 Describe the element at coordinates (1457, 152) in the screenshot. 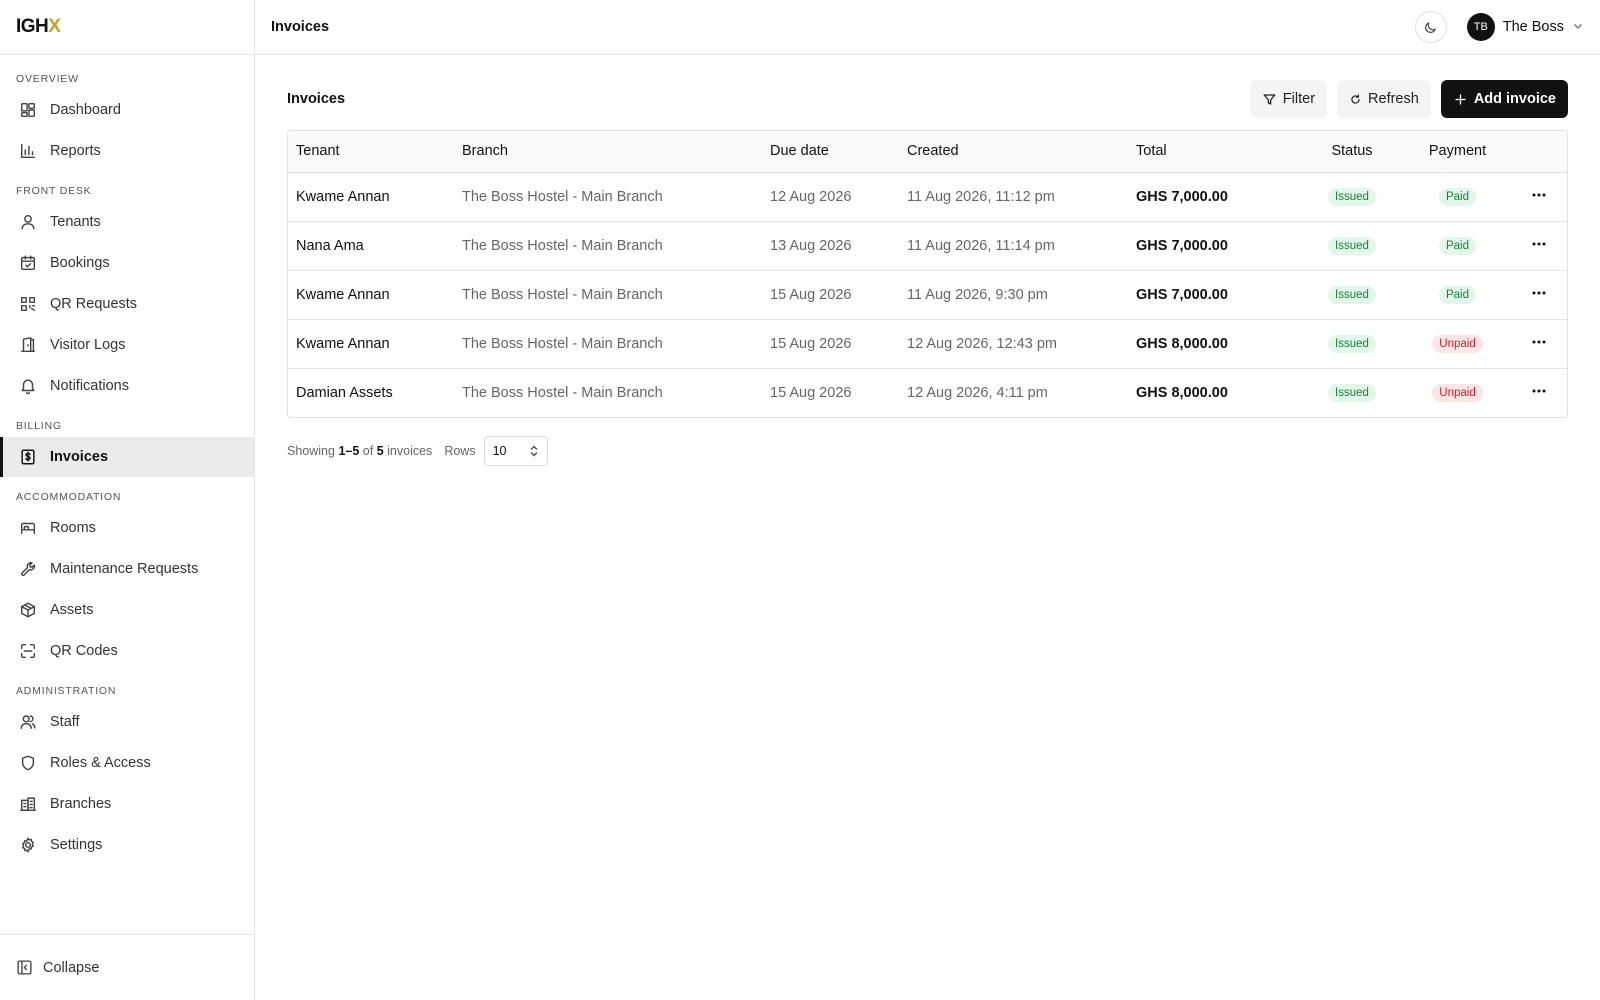

I see `column-header: Payment` at that location.